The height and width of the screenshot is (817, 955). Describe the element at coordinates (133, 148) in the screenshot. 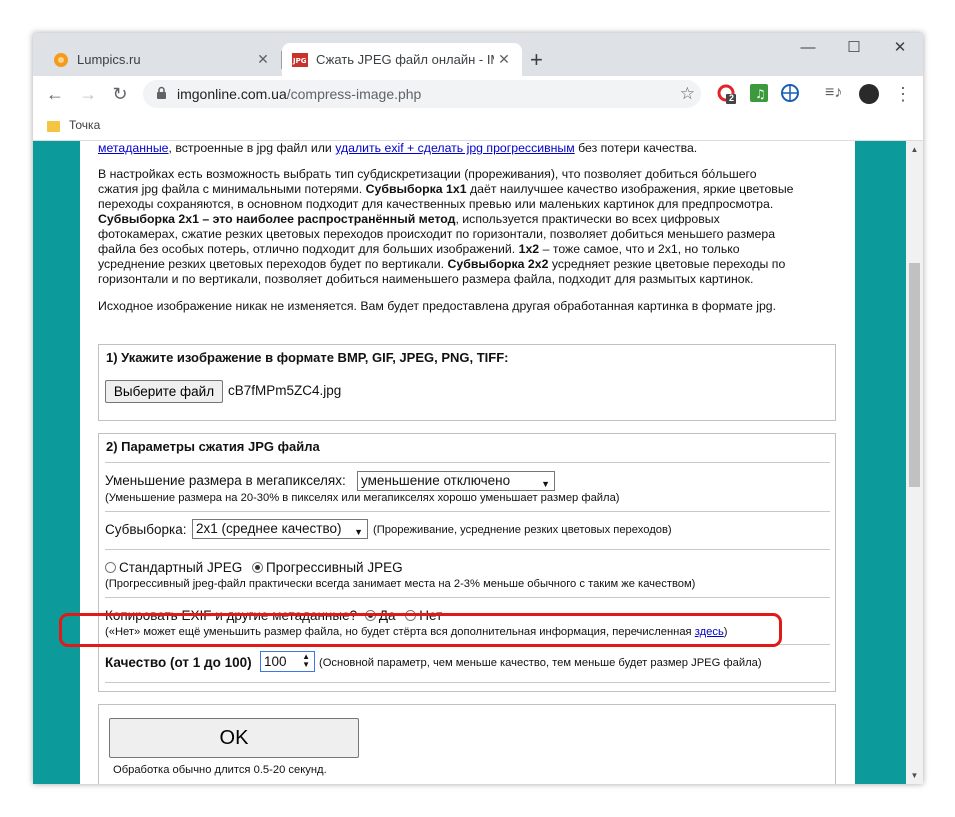

I see `metadata-link: метаданные` at that location.